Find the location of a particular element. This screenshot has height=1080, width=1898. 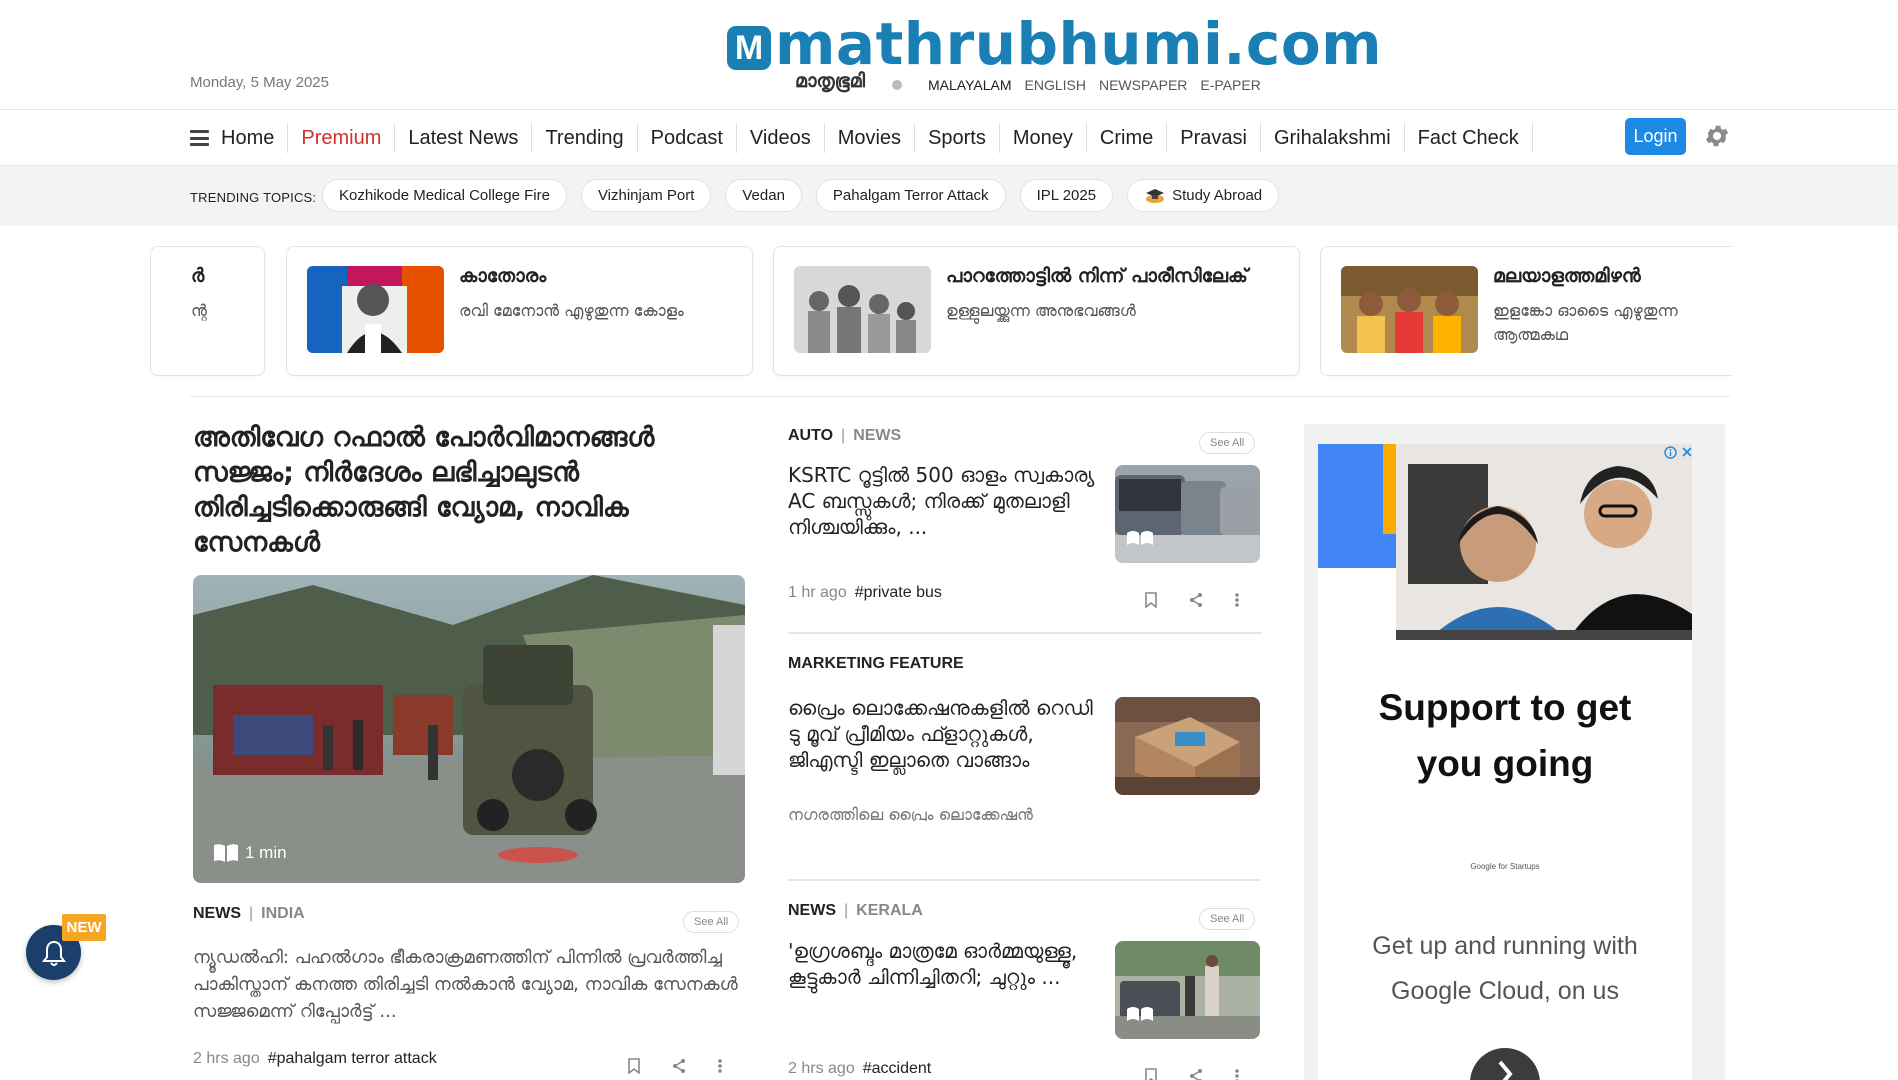

auto-meta: 1 hr ago #private bus is located at coordinates (865, 593).